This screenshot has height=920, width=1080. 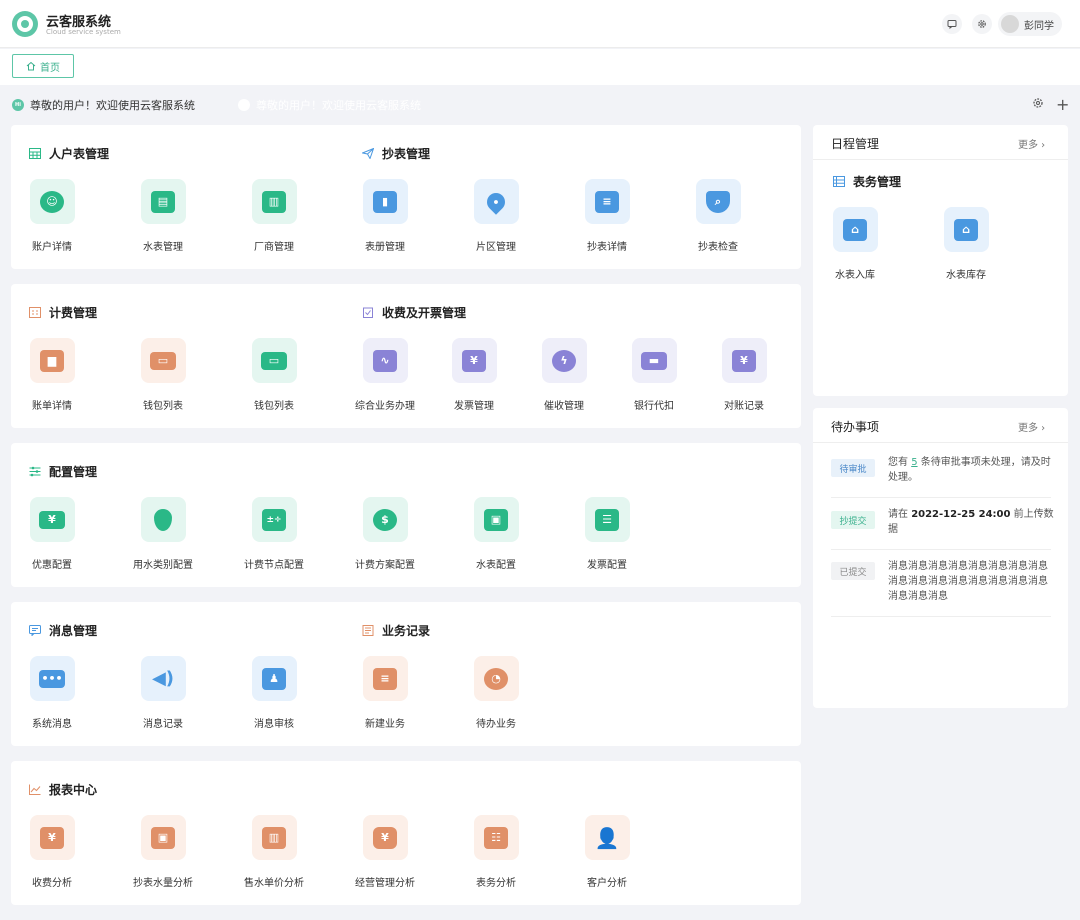 What do you see at coordinates (564, 360) in the screenshot?
I see `lightning-icon: ϟ` at bounding box center [564, 360].